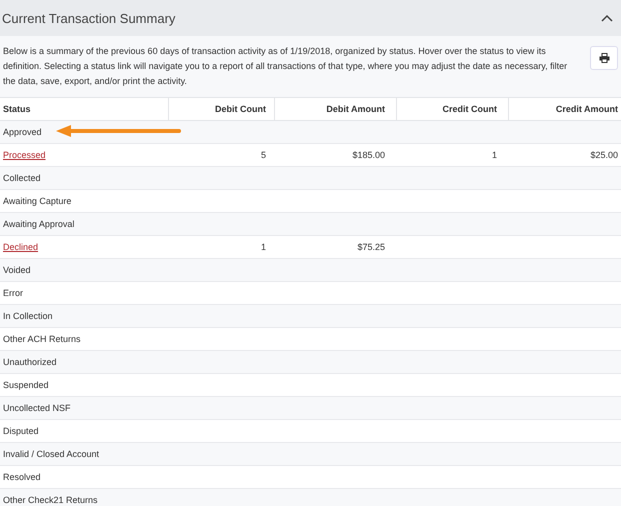 The width and height of the screenshot is (621, 506). Describe the element at coordinates (368, 155) in the screenshot. I see `table-cell: $185.00` at that location.